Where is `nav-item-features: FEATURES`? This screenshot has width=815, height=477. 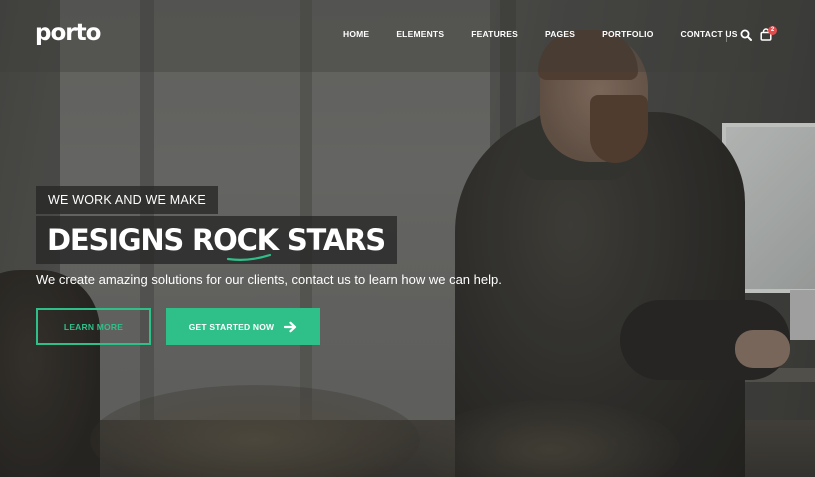 nav-item-features: FEATURES is located at coordinates (494, 34).